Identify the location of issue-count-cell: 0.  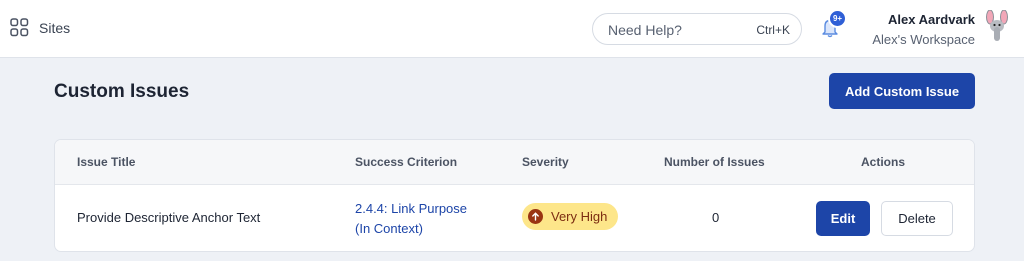
(716, 217).